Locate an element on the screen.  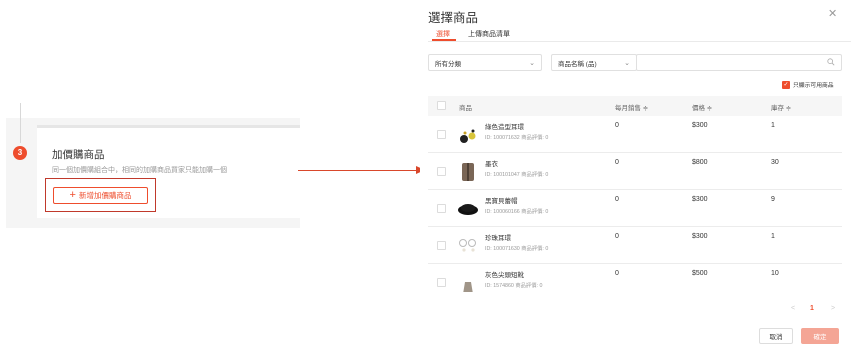
header-monthly-sales: 每月銷售 ≑ is located at coordinates (631, 107).